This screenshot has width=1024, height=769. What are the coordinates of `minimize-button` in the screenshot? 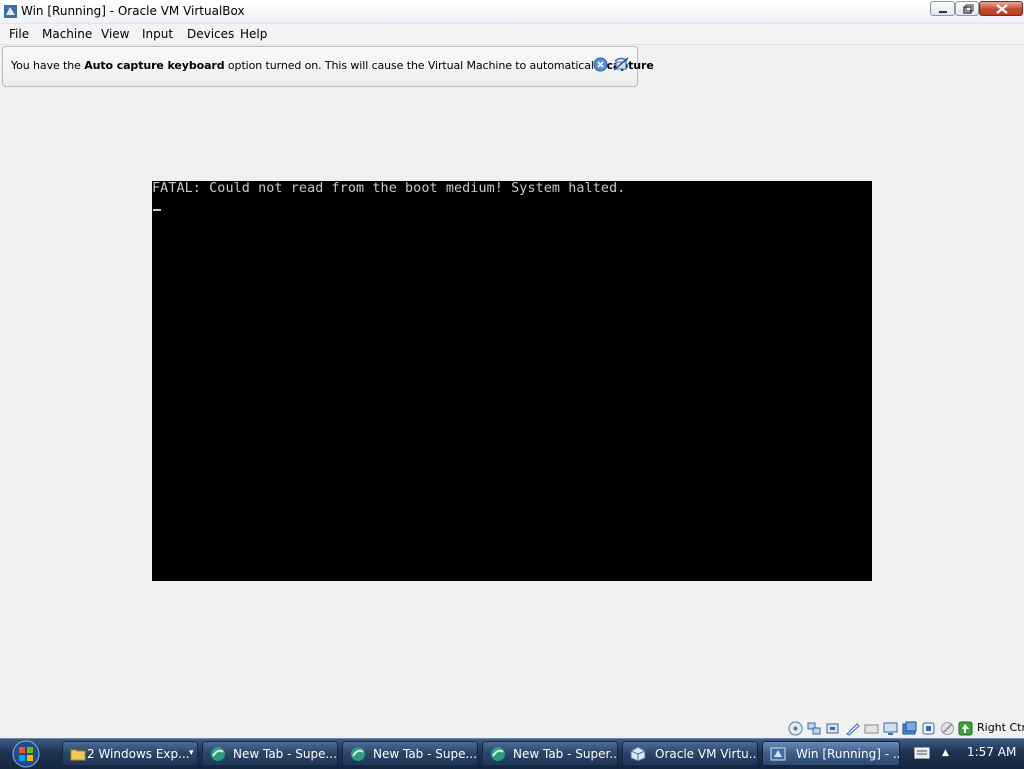 It's located at (942, 8).